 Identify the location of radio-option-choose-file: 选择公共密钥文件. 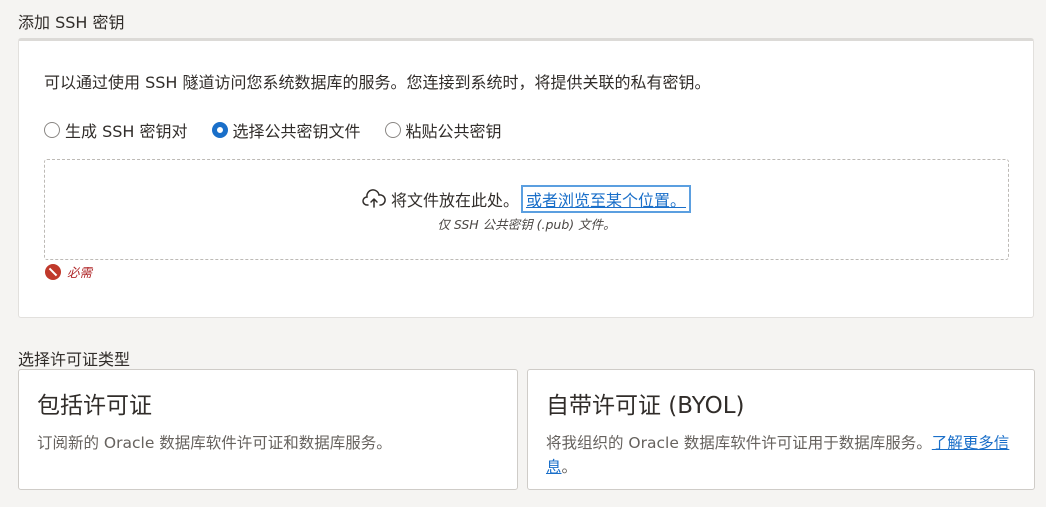
(286, 130).